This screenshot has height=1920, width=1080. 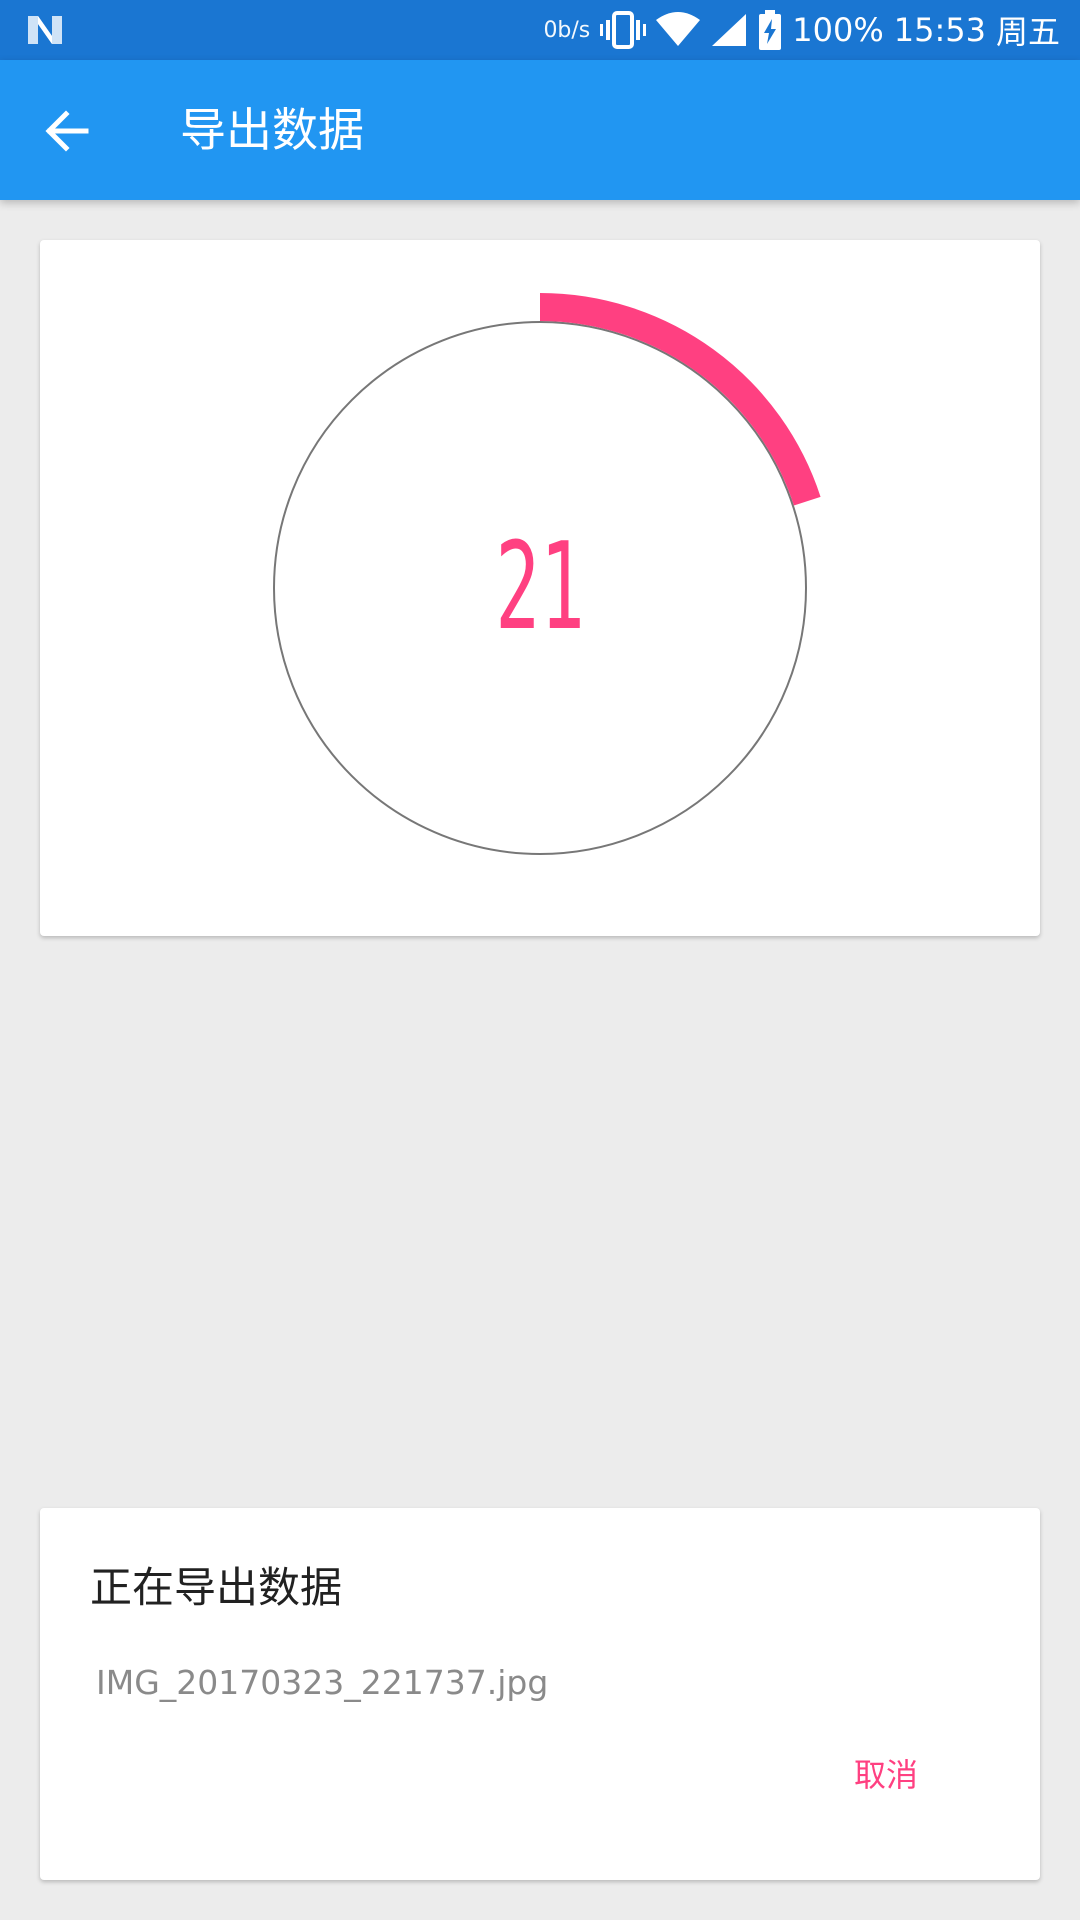 I want to click on weekday: 周五, so click(x=1027, y=32).